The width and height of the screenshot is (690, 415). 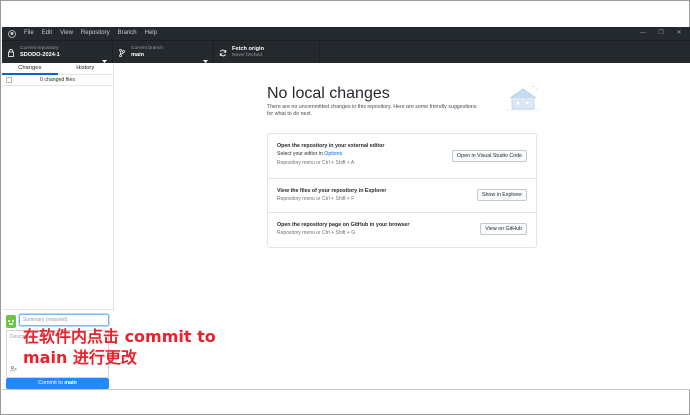 What do you see at coordinates (127, 33) in the screenshot?
I see `menu-branch: Branch` at bounding box center [127, 33].